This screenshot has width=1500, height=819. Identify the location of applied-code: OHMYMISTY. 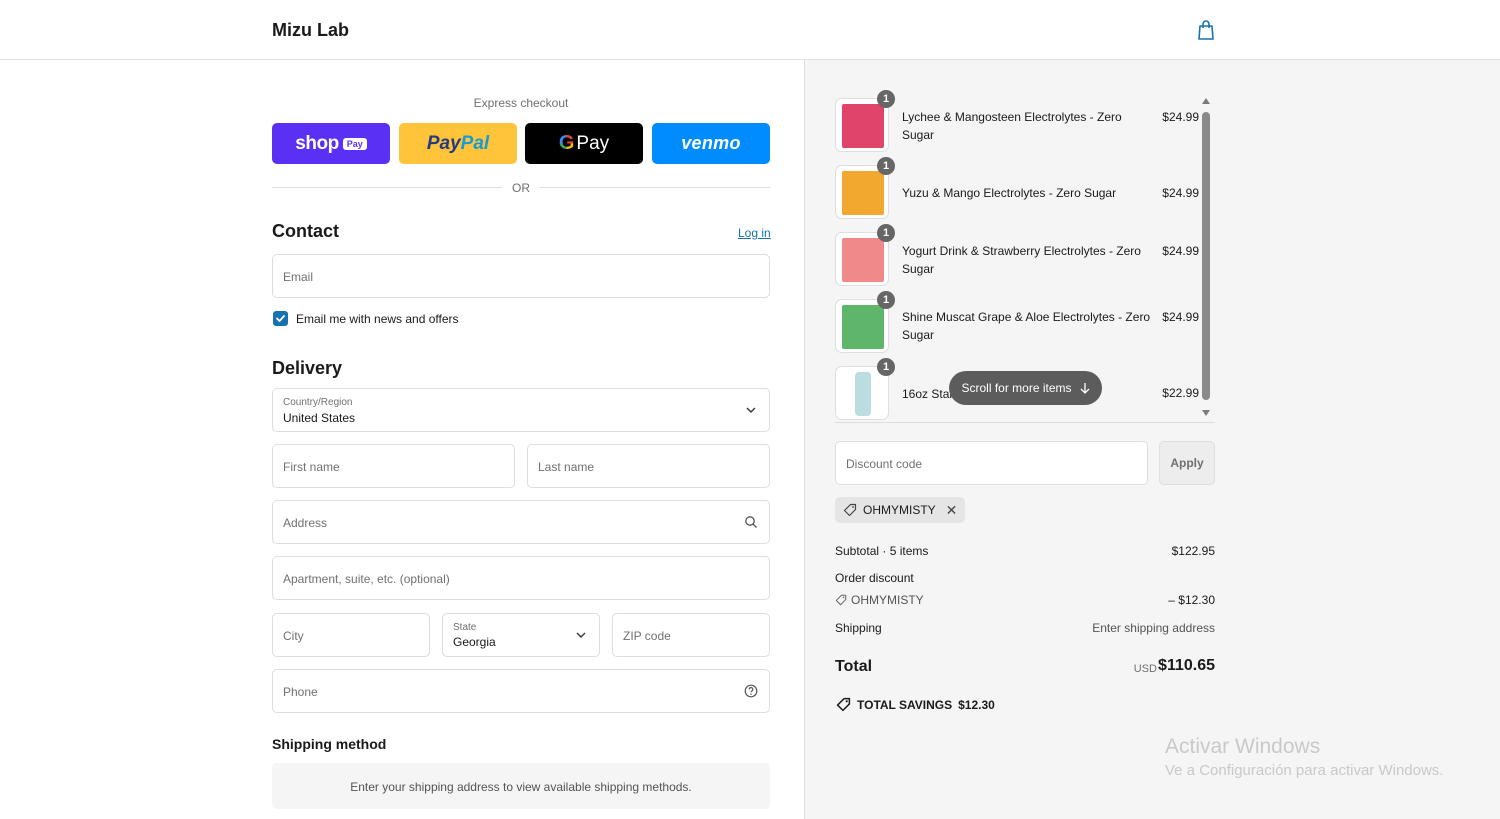
(899, 510).